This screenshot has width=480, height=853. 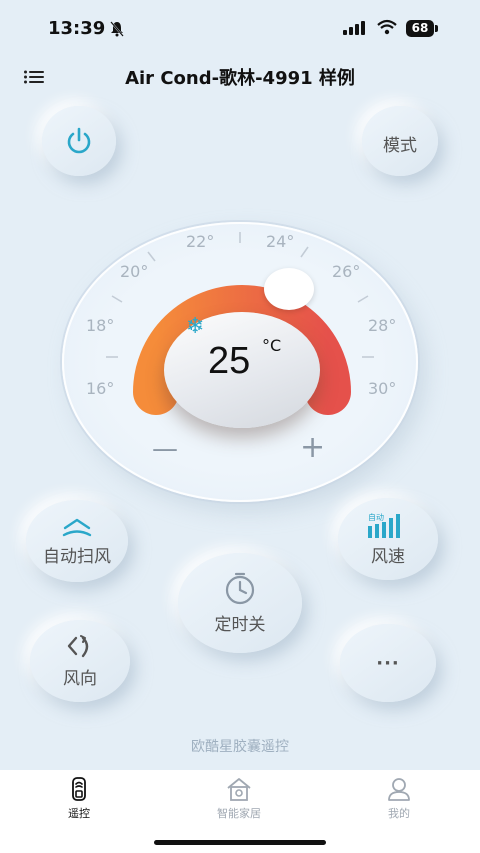 What do you see at coordinates (240, 842) in the screenshot?
I see `home-indicator` at bounding box center [240, 842].